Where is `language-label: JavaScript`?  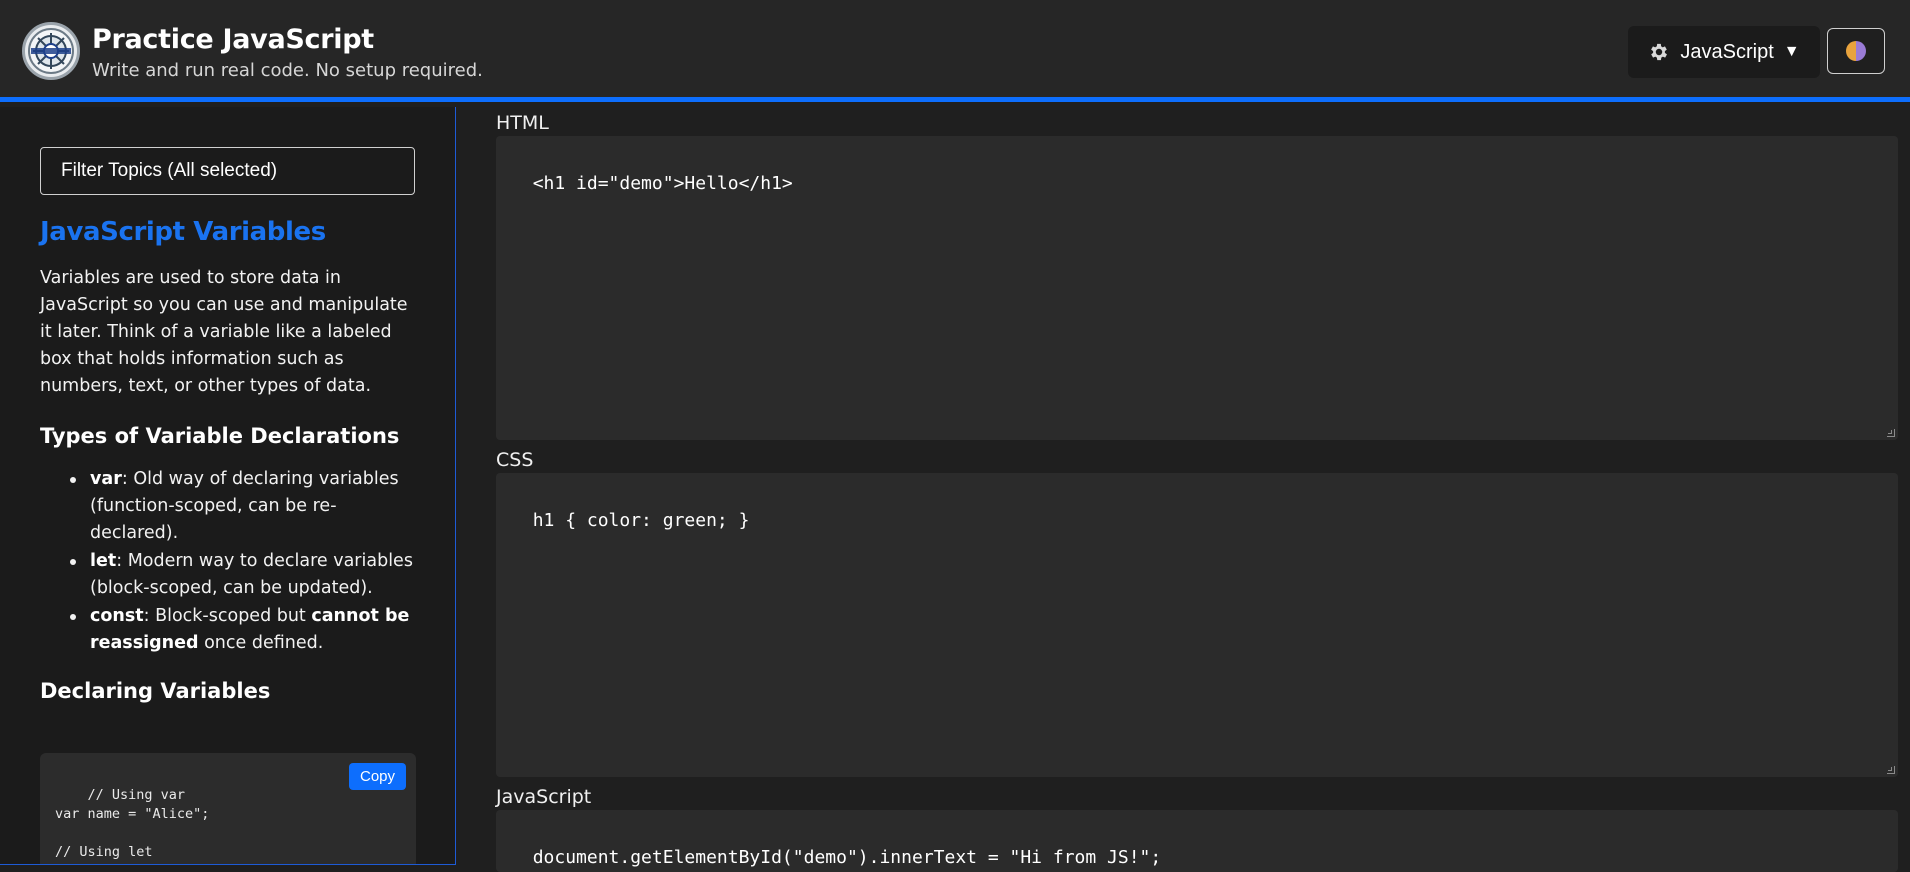 language-label: JavaScript is located at coordinates (1727, 51).